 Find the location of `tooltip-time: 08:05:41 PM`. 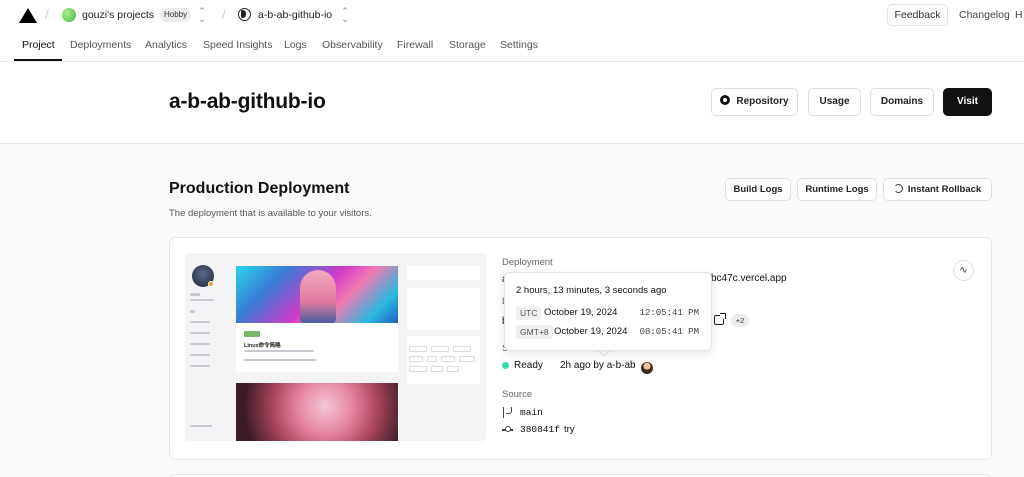

tooltip-time: 08:05:41 PM is located at coordinates (669, 332).